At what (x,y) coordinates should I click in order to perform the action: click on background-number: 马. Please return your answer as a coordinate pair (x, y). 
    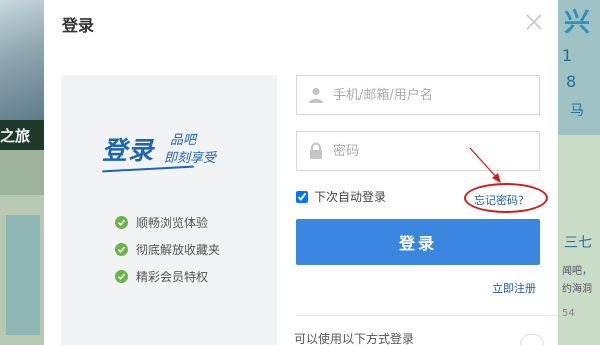
    Looking at the image, I should click on (577, 111).